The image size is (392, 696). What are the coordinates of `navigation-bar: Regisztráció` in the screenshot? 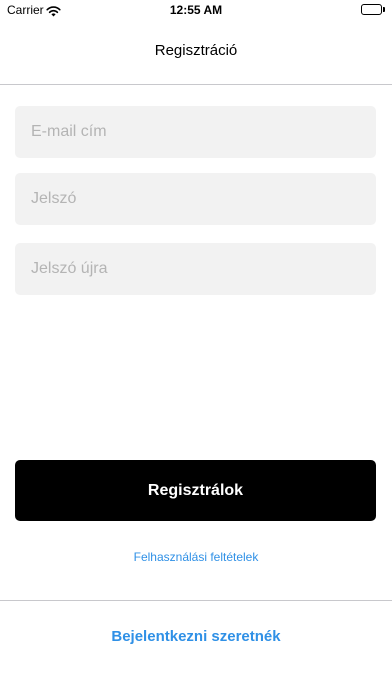 It's located at (196, 53).